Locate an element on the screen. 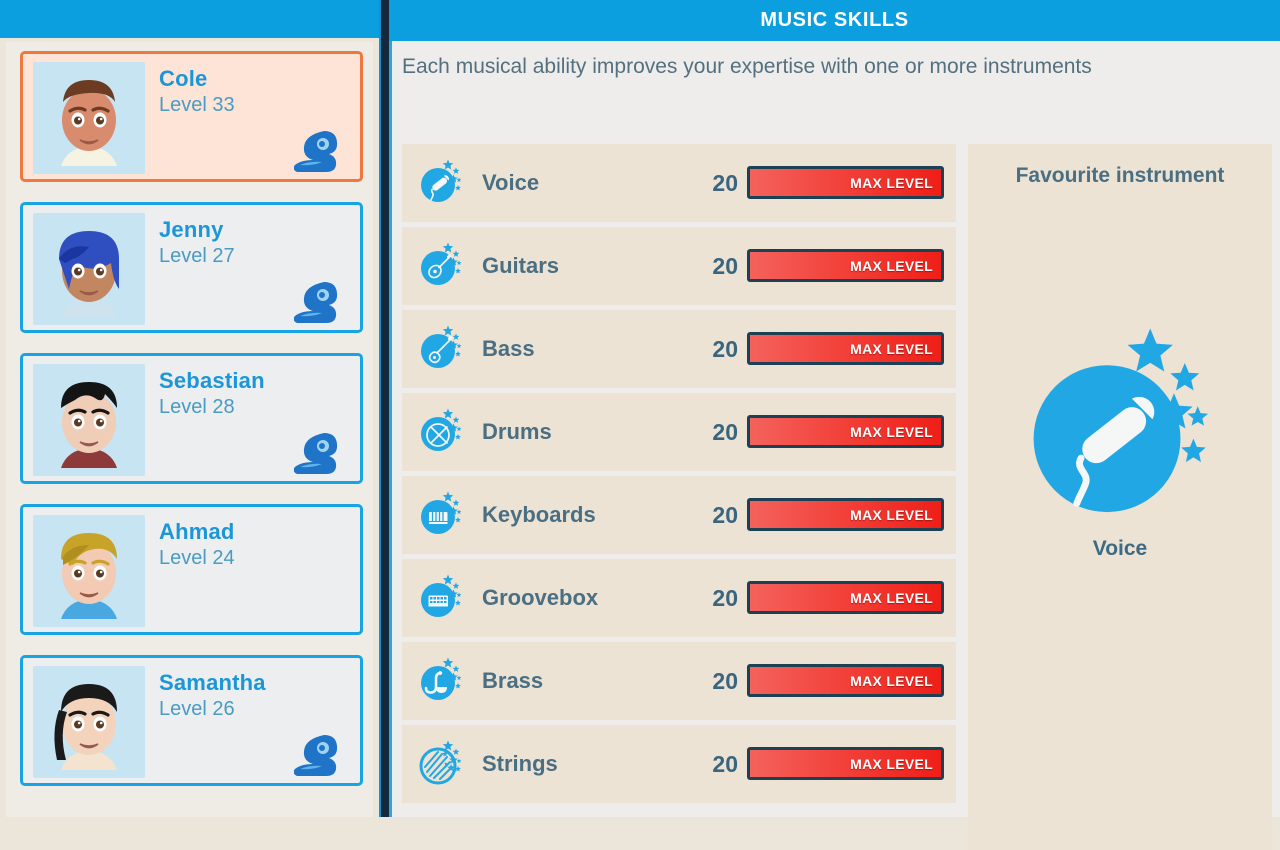 The width and height of the screenshot is (1280, 850). character-name: Samantha is located at coordinates (212, 682).